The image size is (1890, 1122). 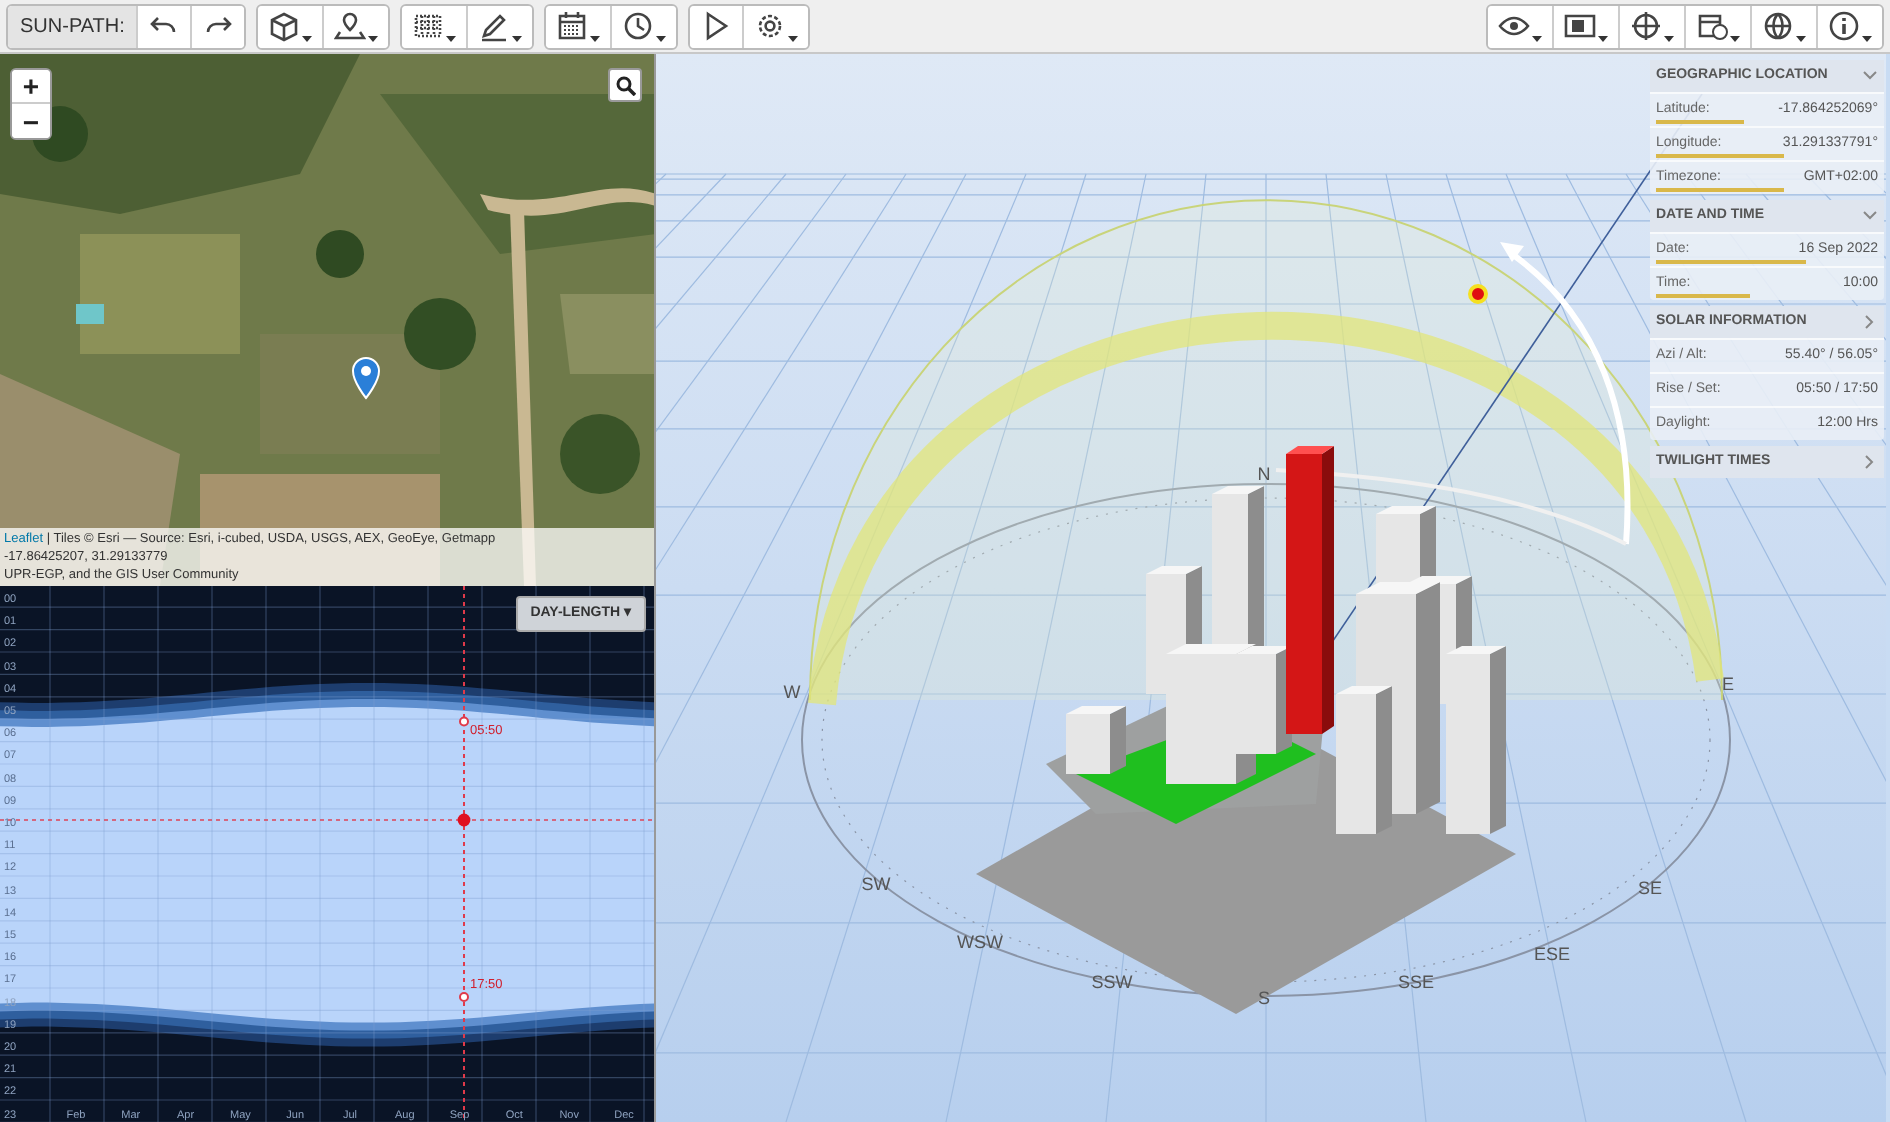 What do you see at coordinates (638, 26) in the screenshot?
I see `clock-icon` at bounding box center [638, 26].